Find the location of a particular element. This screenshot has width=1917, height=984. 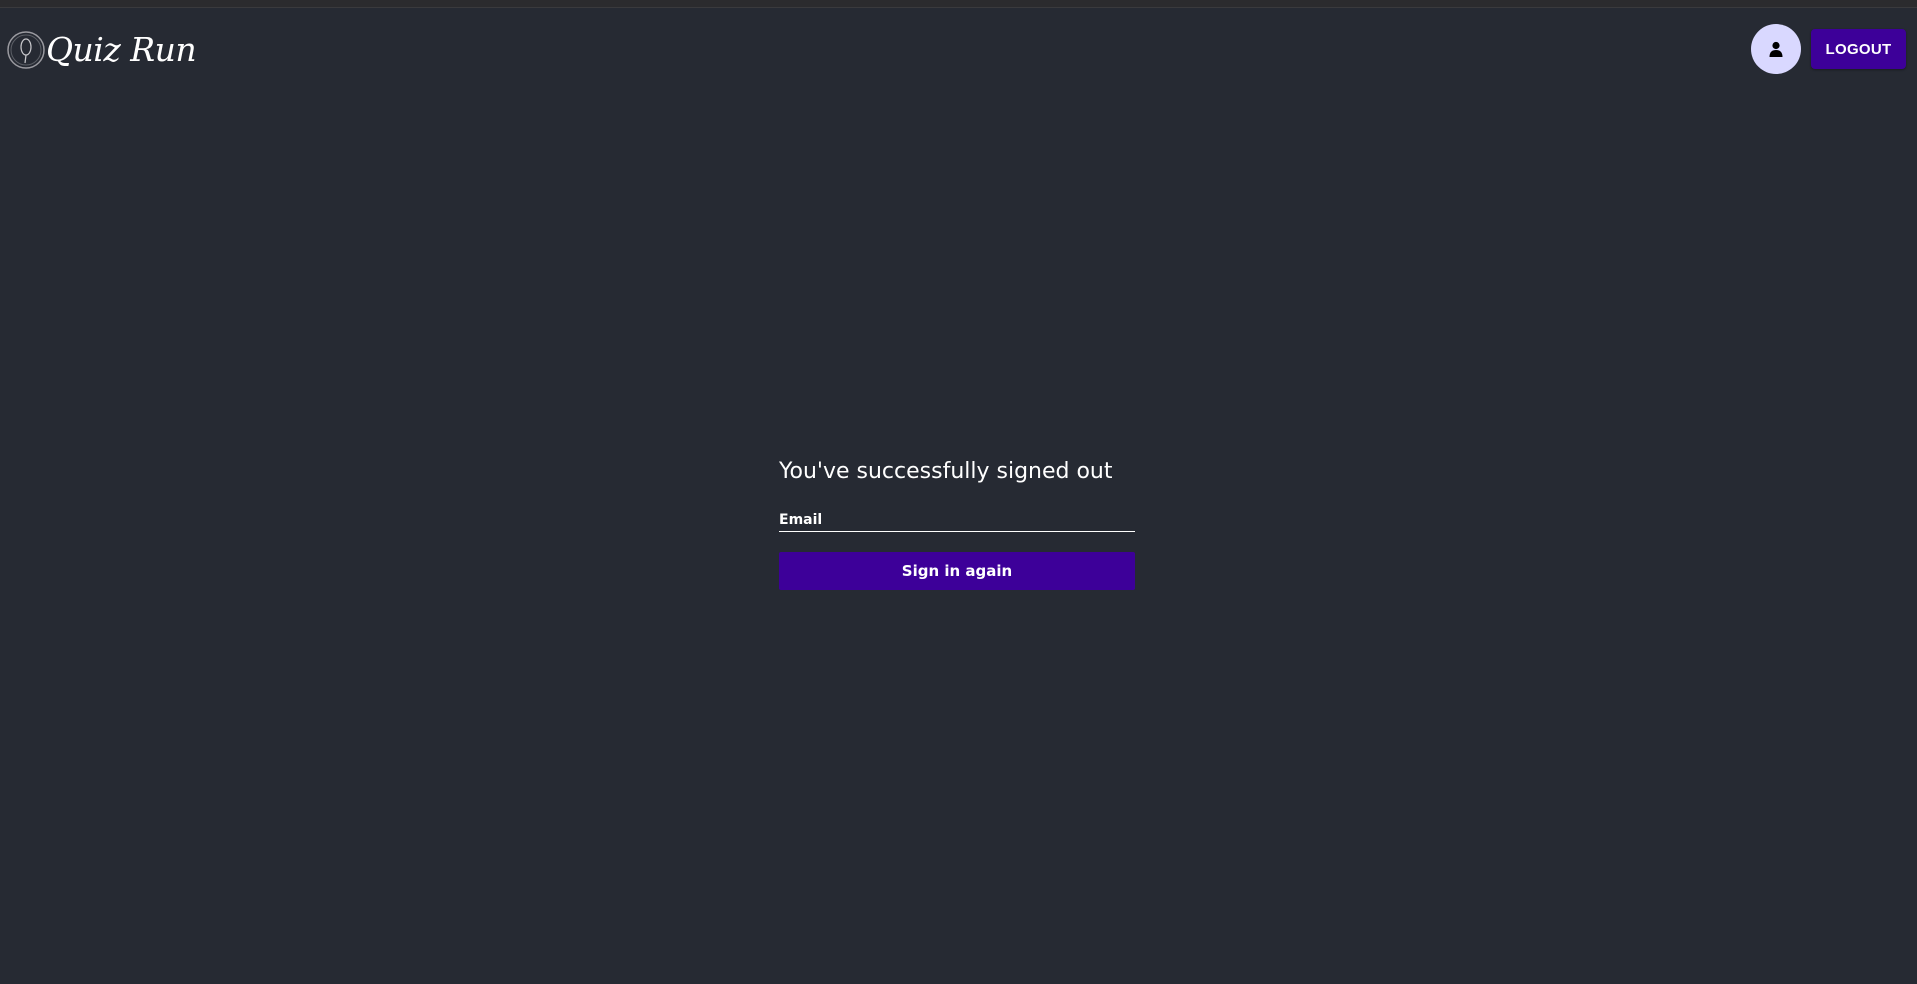

brand-name: Quiz Run is located at coordinates (121, 49).